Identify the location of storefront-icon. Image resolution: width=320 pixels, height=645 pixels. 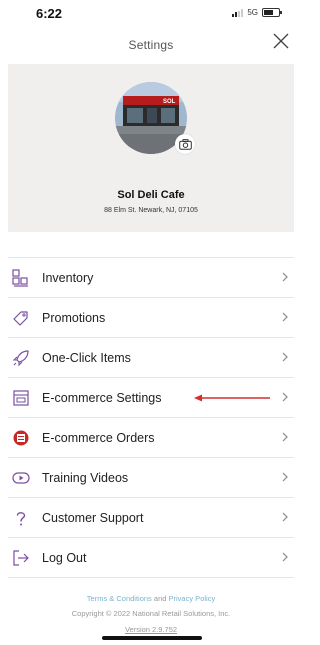
(21, 398).